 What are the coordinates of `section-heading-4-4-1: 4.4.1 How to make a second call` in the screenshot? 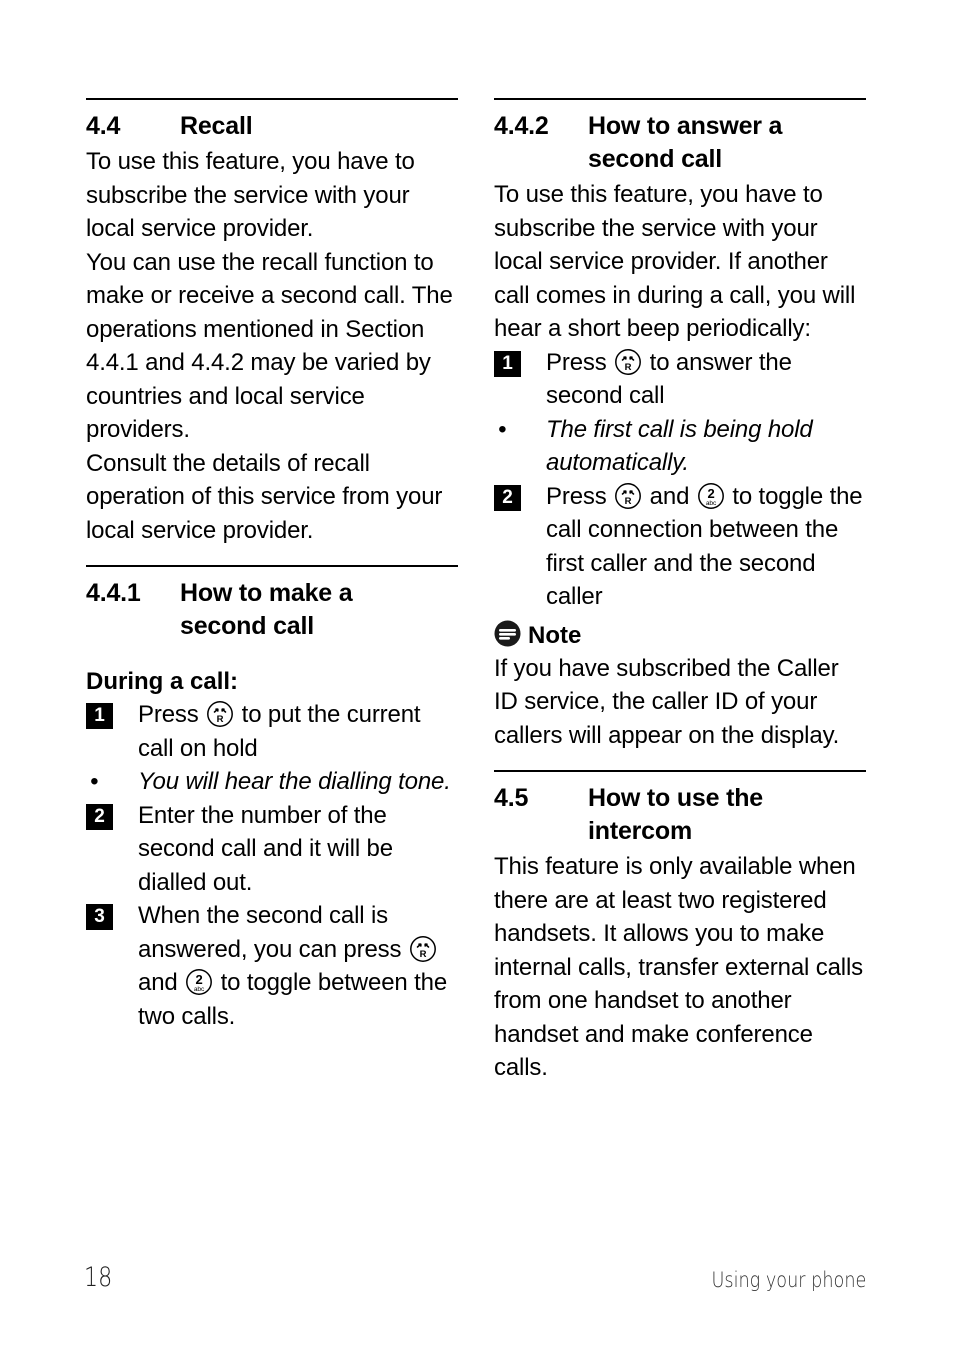 It's located at (272, 610).